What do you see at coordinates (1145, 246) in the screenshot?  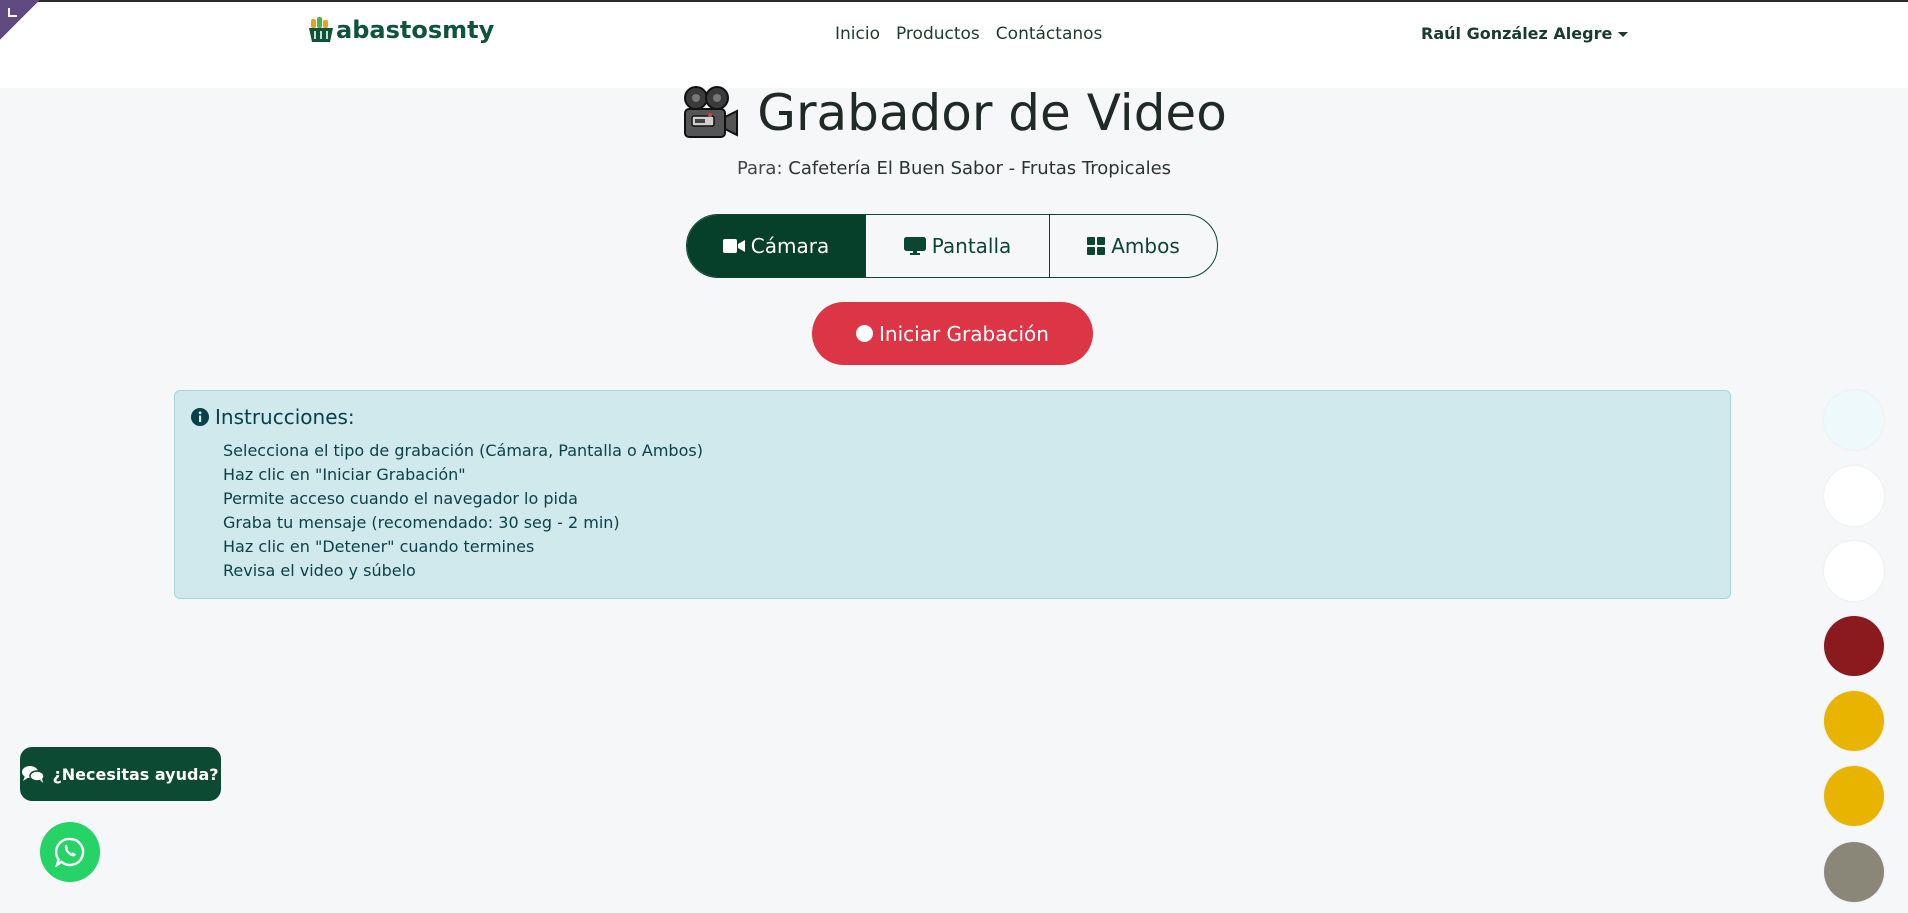 I see `mode-both-label: Ambos` at bounding box center [1145, 246].